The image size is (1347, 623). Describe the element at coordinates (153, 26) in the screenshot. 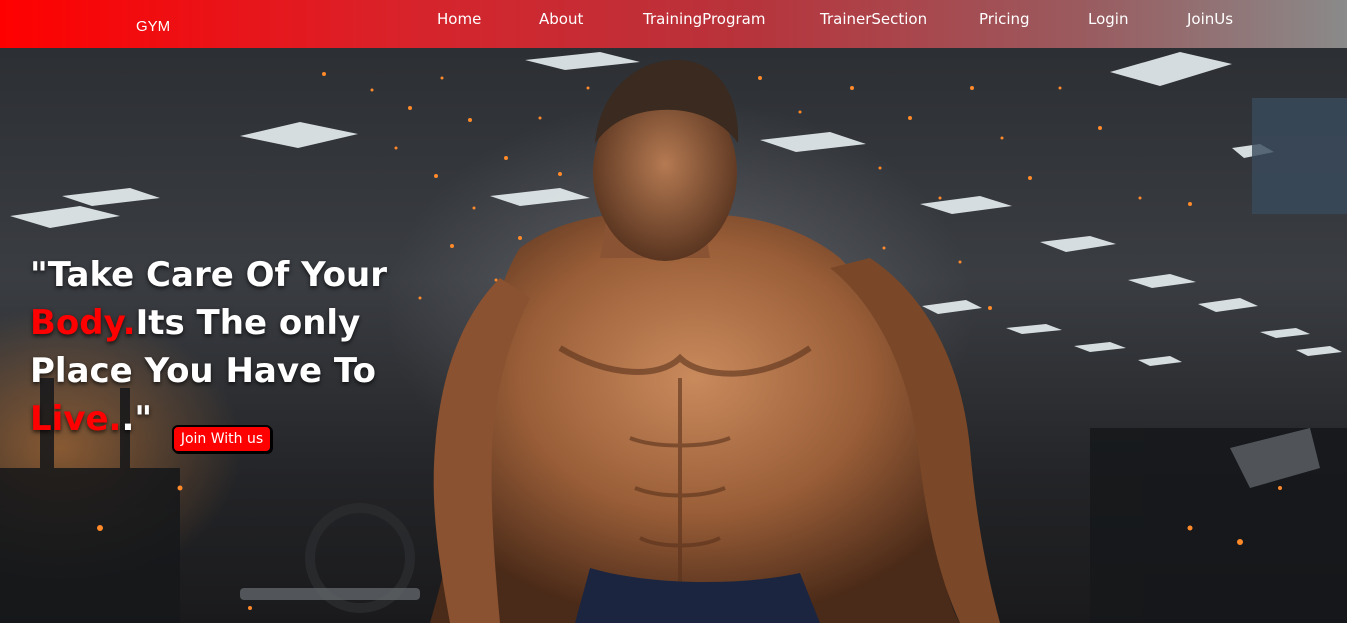

I see `site-logo: GYM` at that location.